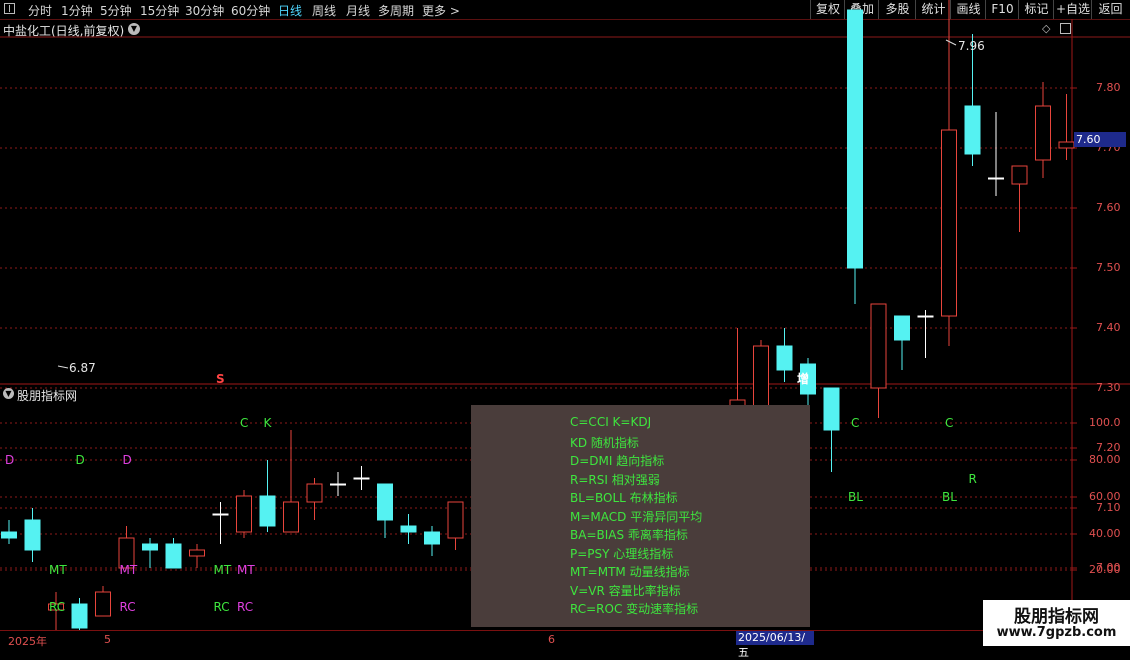 The image size is (1130, 660). Describe the element at coordinates (63, 367) in the screenshot. I see `low-pointer` at that location.